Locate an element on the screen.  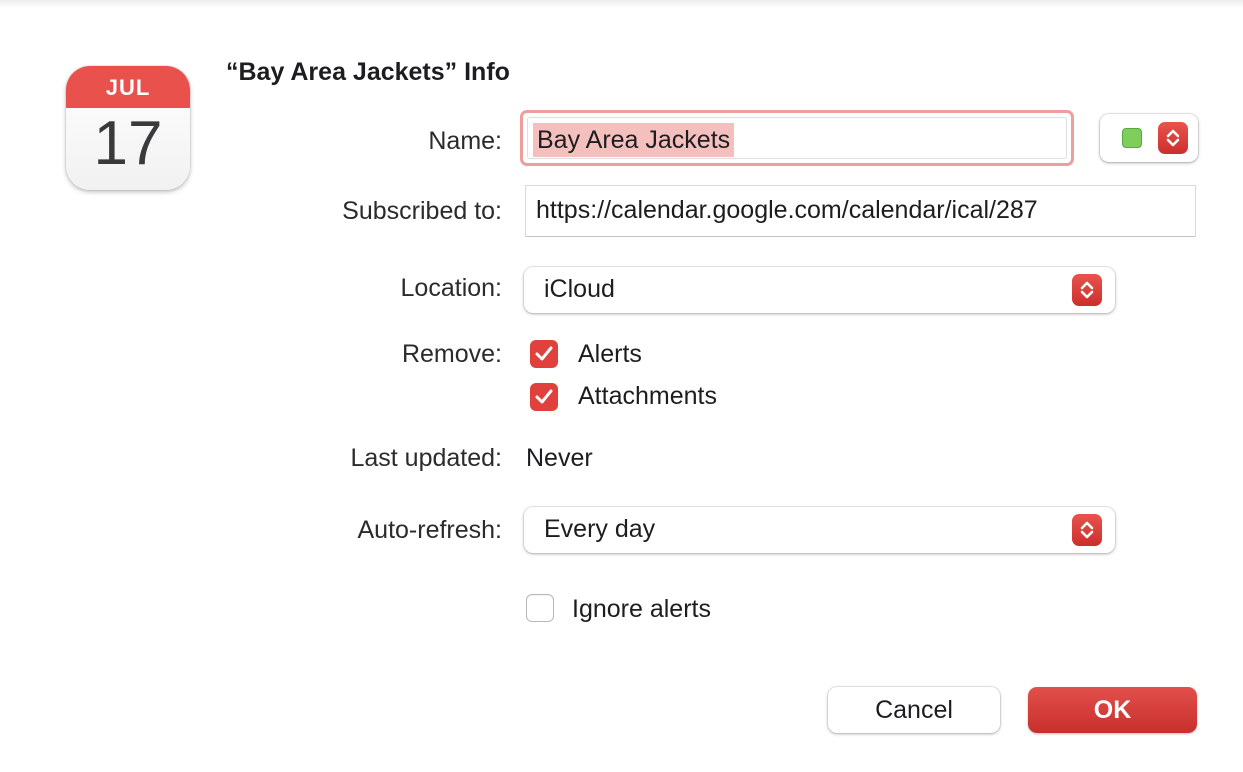
subscribed-label: Subscribed to: is located at coordinates (422, 211).